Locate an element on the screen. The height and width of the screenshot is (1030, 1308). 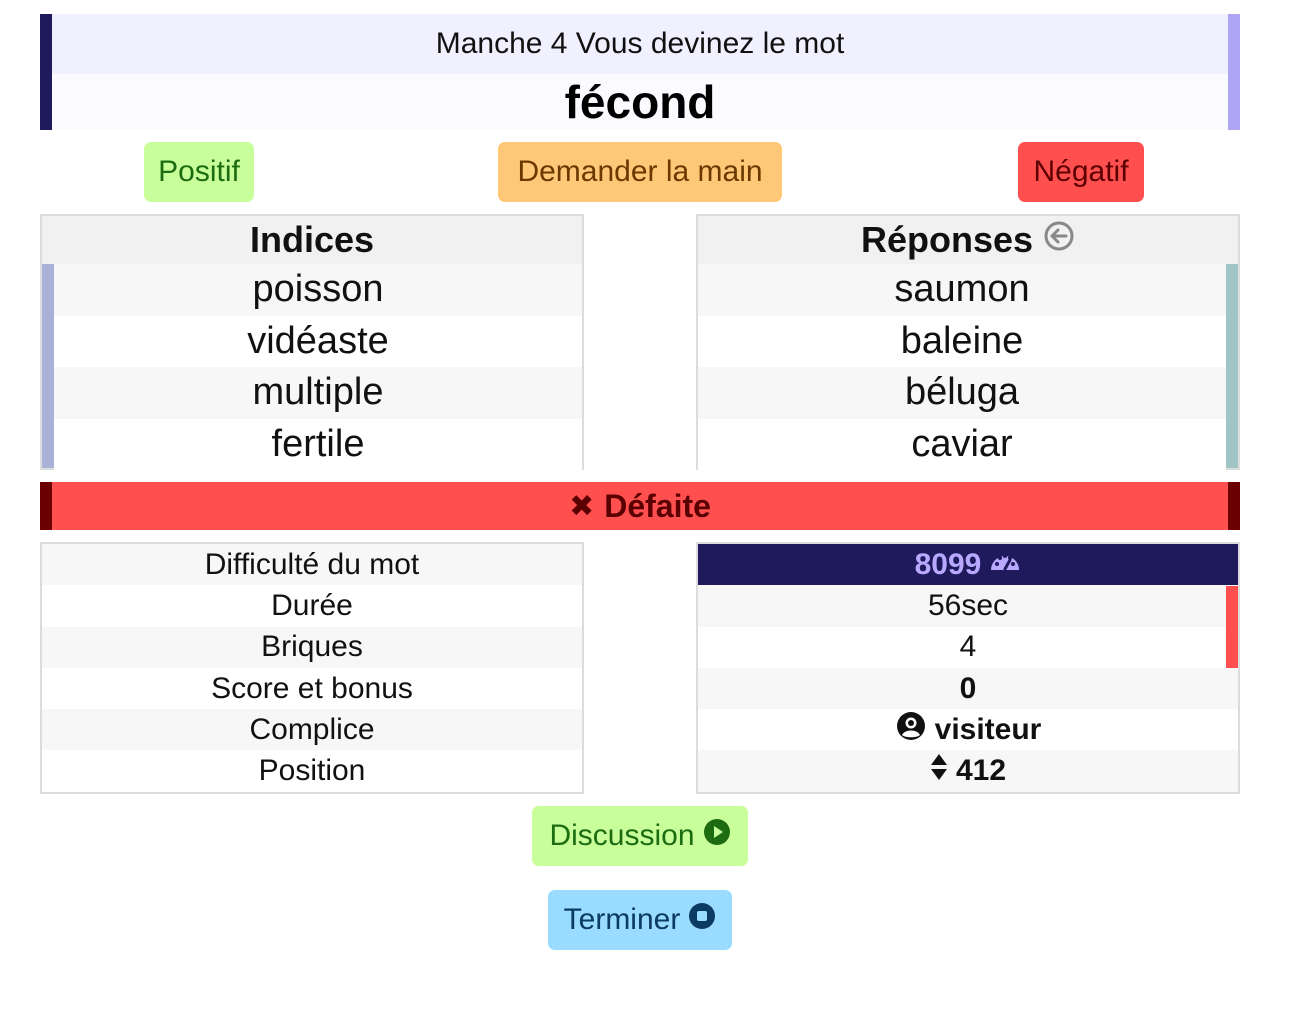
result-right-edge is located at coordinates (1234, 506).